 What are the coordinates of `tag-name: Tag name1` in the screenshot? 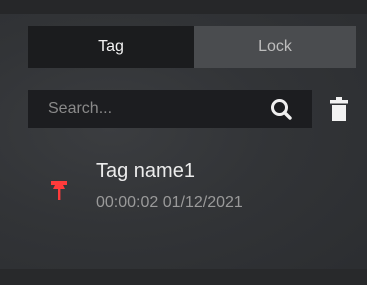 It's located at (145, 171).